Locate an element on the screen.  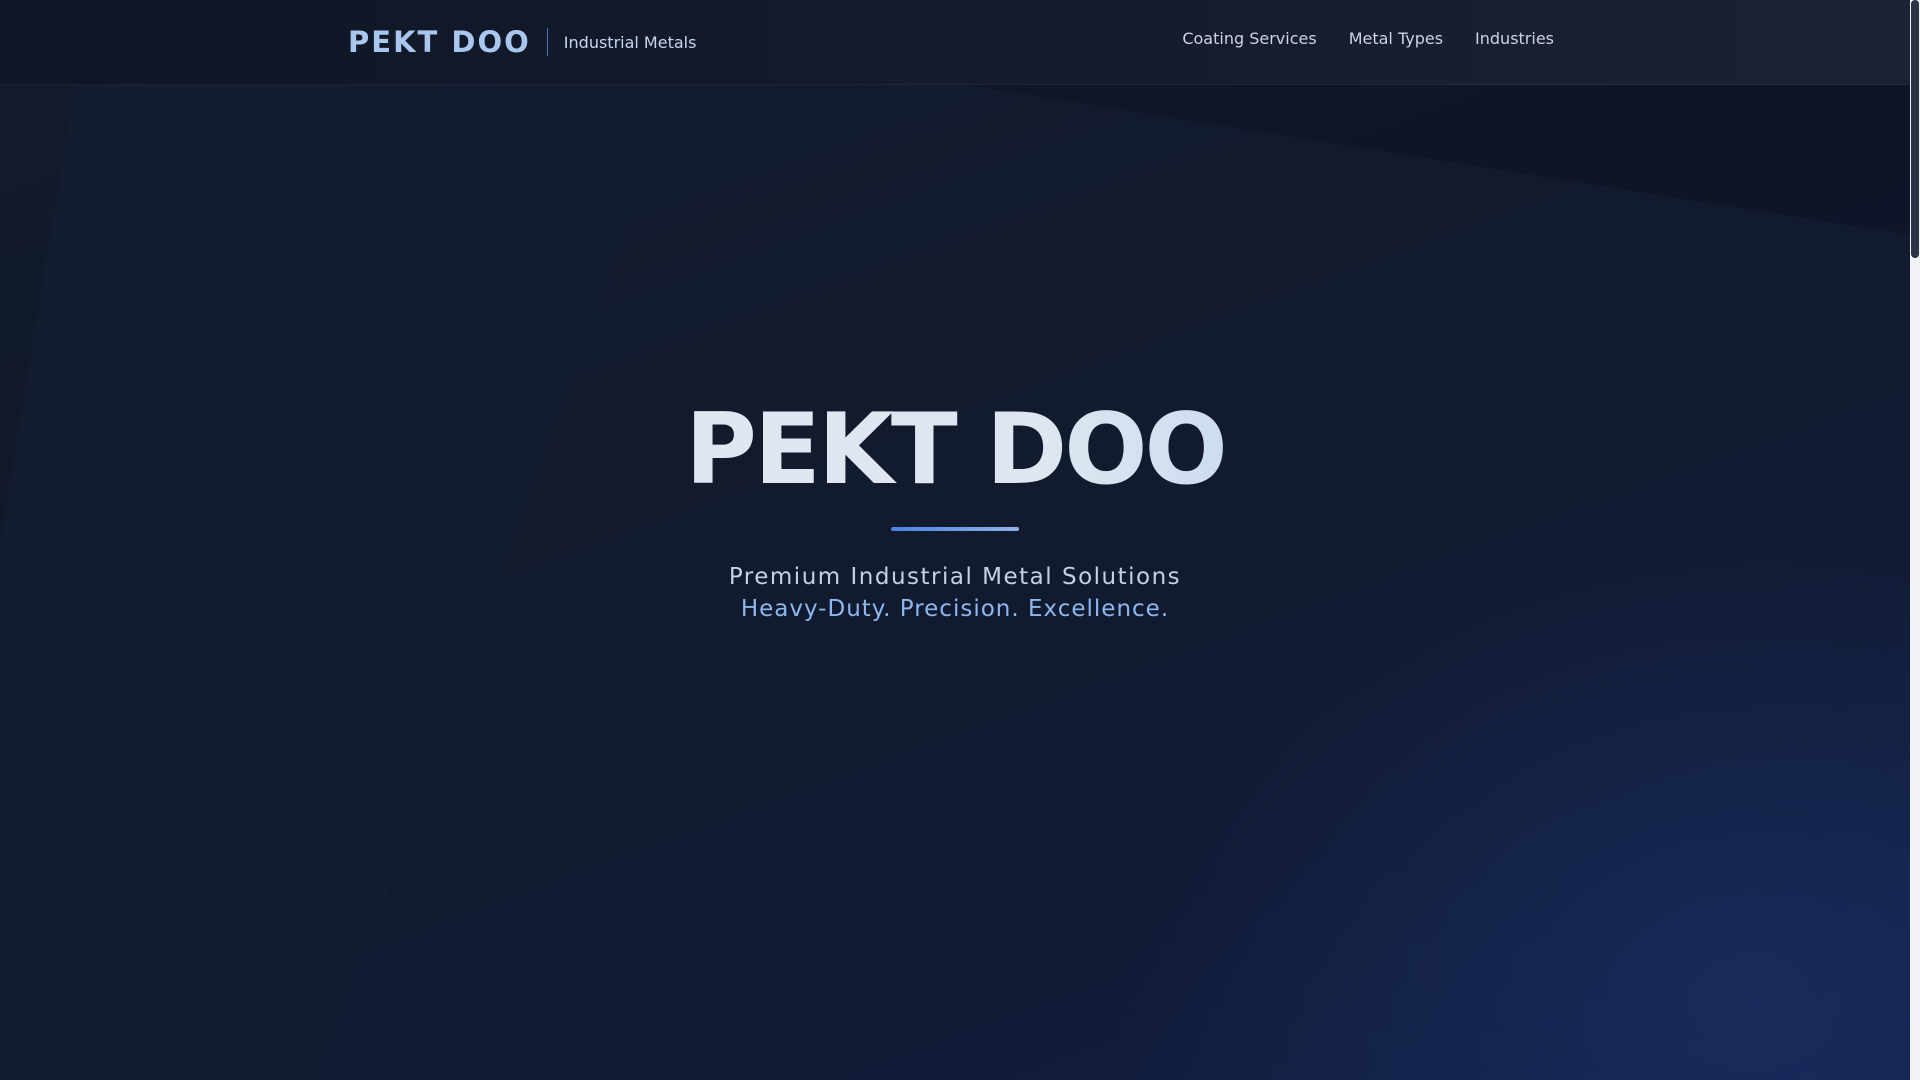
scrollbar-thumb is located at coordinates (1915, 129).